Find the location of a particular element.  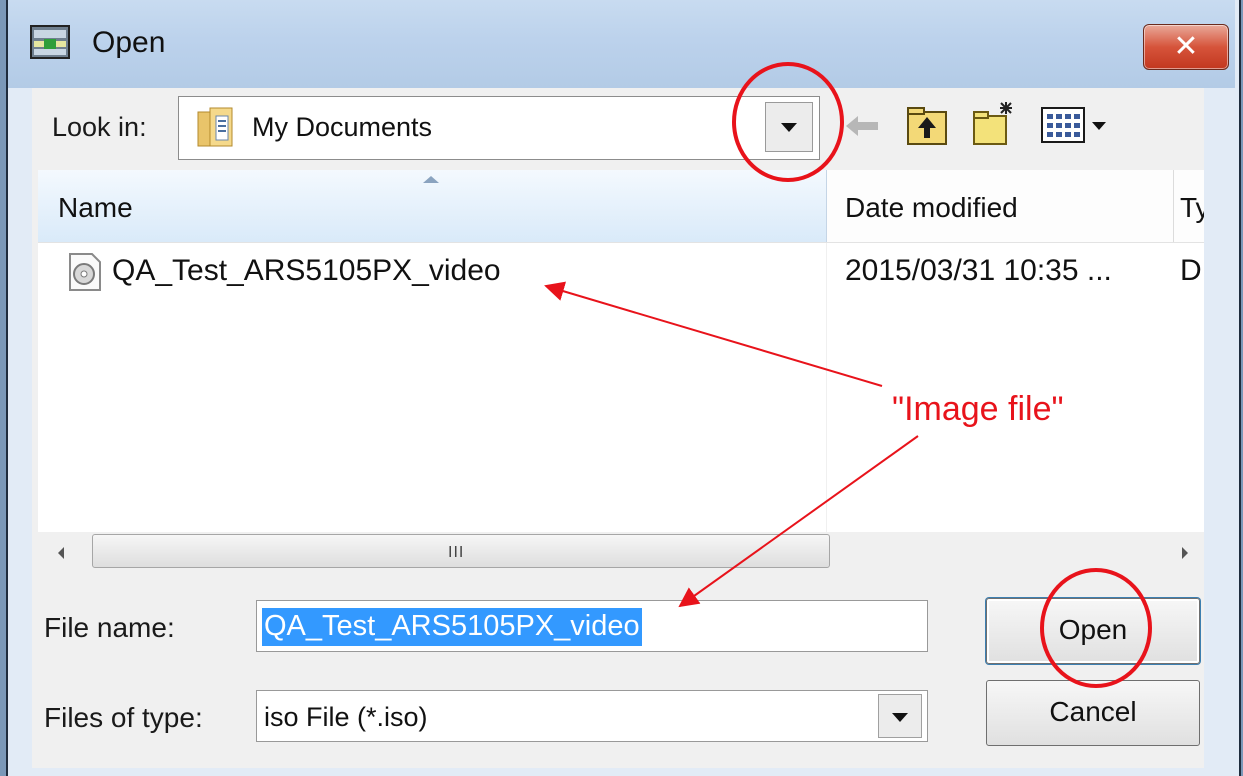

files-of-type-value: iso File (*.iso) is located at coordinates (346, 717).